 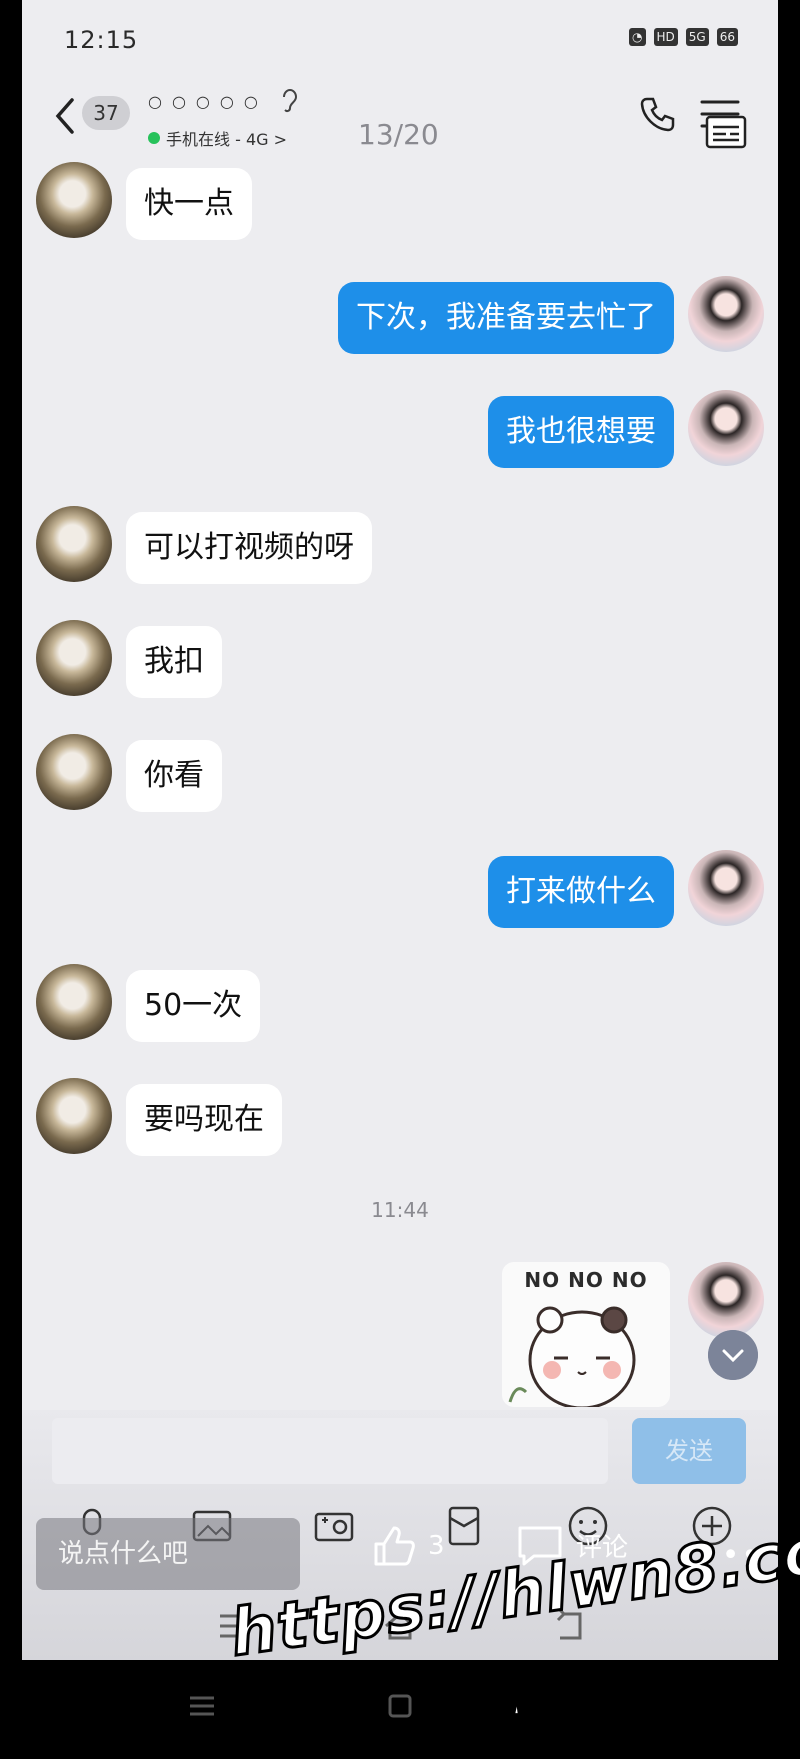 I want to click on outer-nav-bar, so click(x=400, y=1709).